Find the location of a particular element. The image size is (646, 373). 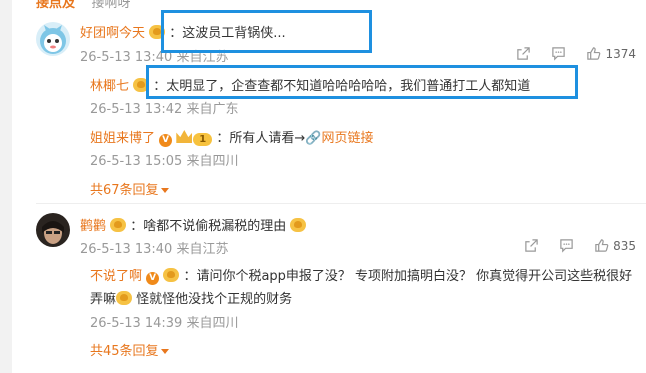

reply-author: 不说了啊 is located at coordinates (116, 276).